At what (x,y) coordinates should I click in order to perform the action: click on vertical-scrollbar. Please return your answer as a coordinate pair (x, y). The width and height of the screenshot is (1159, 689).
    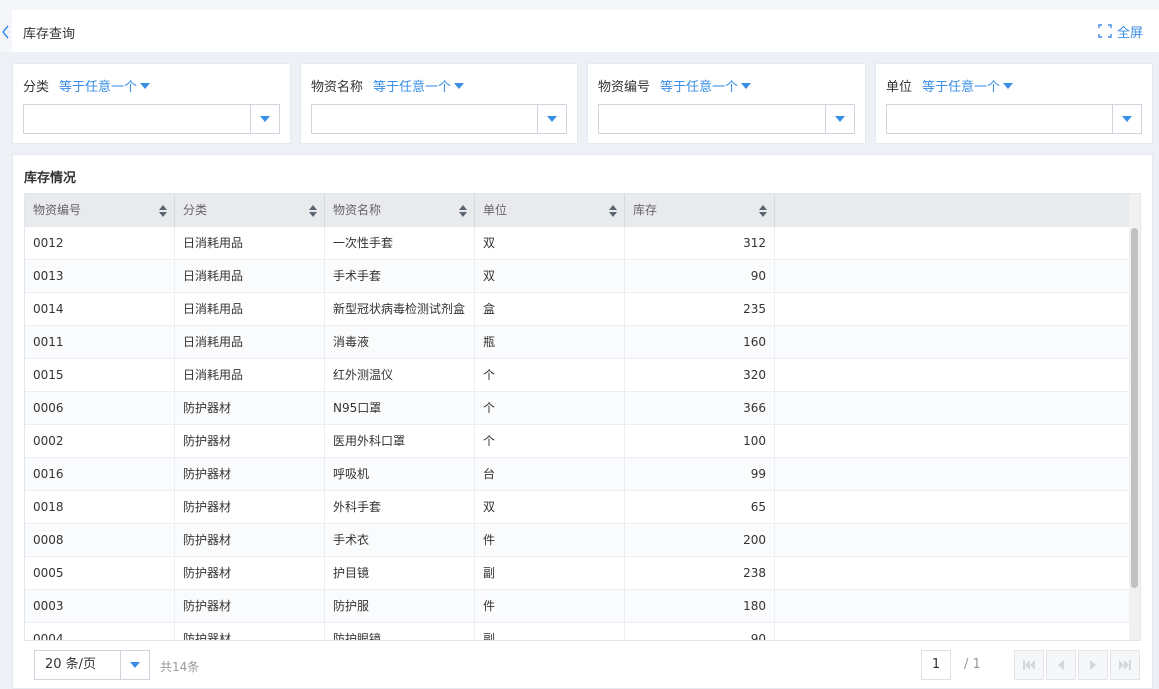
    Looking at the image, I should click on (1134, 417).